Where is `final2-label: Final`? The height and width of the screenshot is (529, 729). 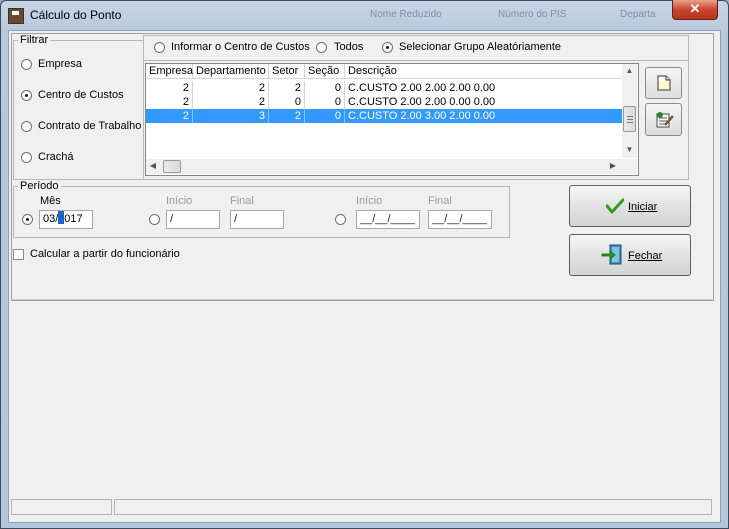 final2-label: Final is located at coordinates (440, 201).